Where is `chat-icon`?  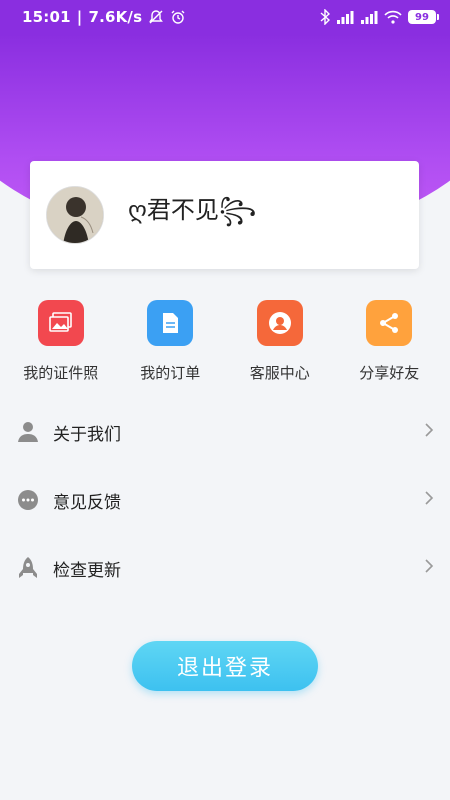 chat-icon is located at coordinates (28, 500).